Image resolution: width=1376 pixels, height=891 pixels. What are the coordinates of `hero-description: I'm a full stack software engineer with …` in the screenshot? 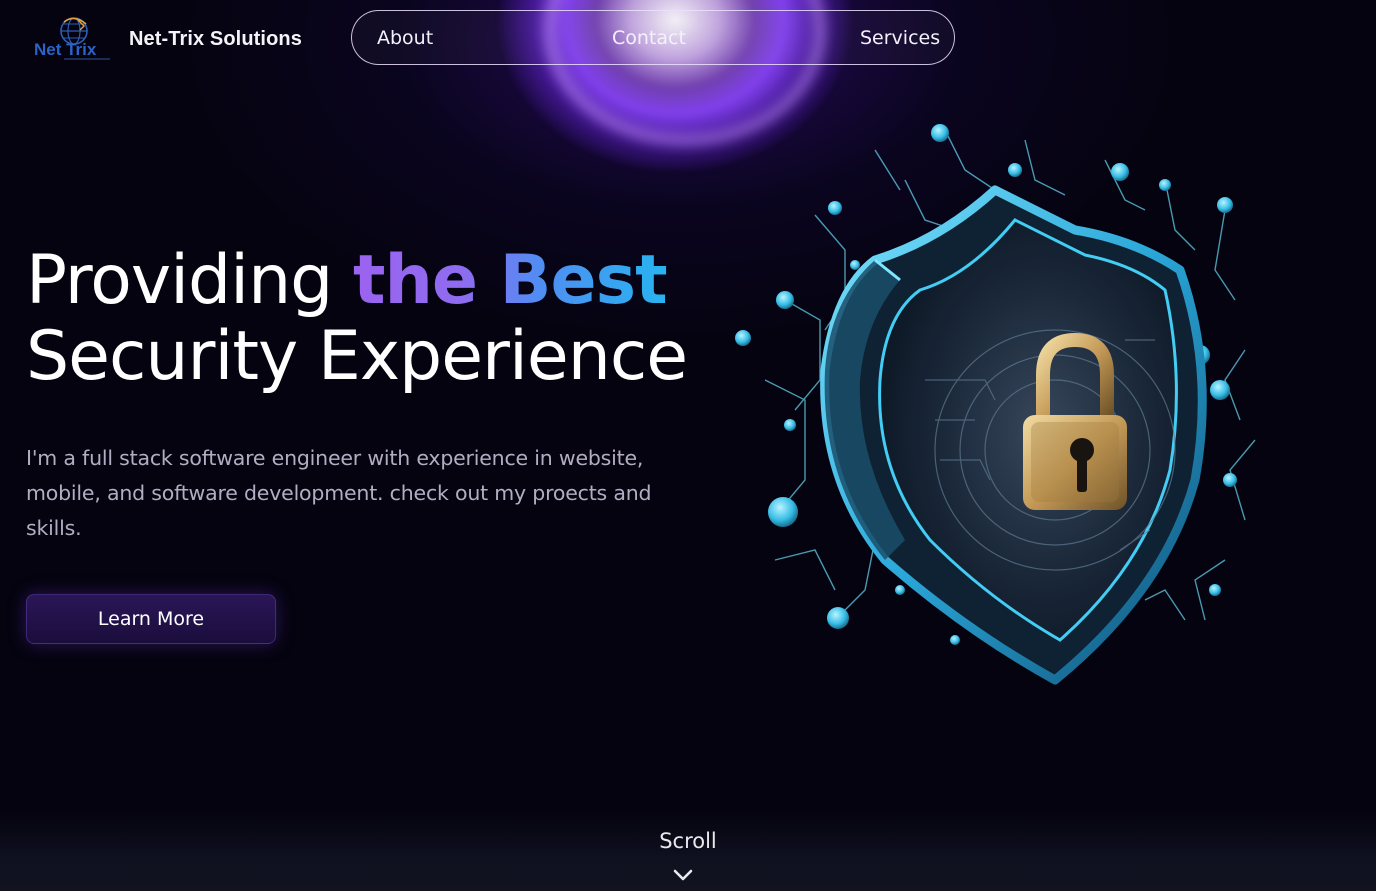 It's located at (339, 493).